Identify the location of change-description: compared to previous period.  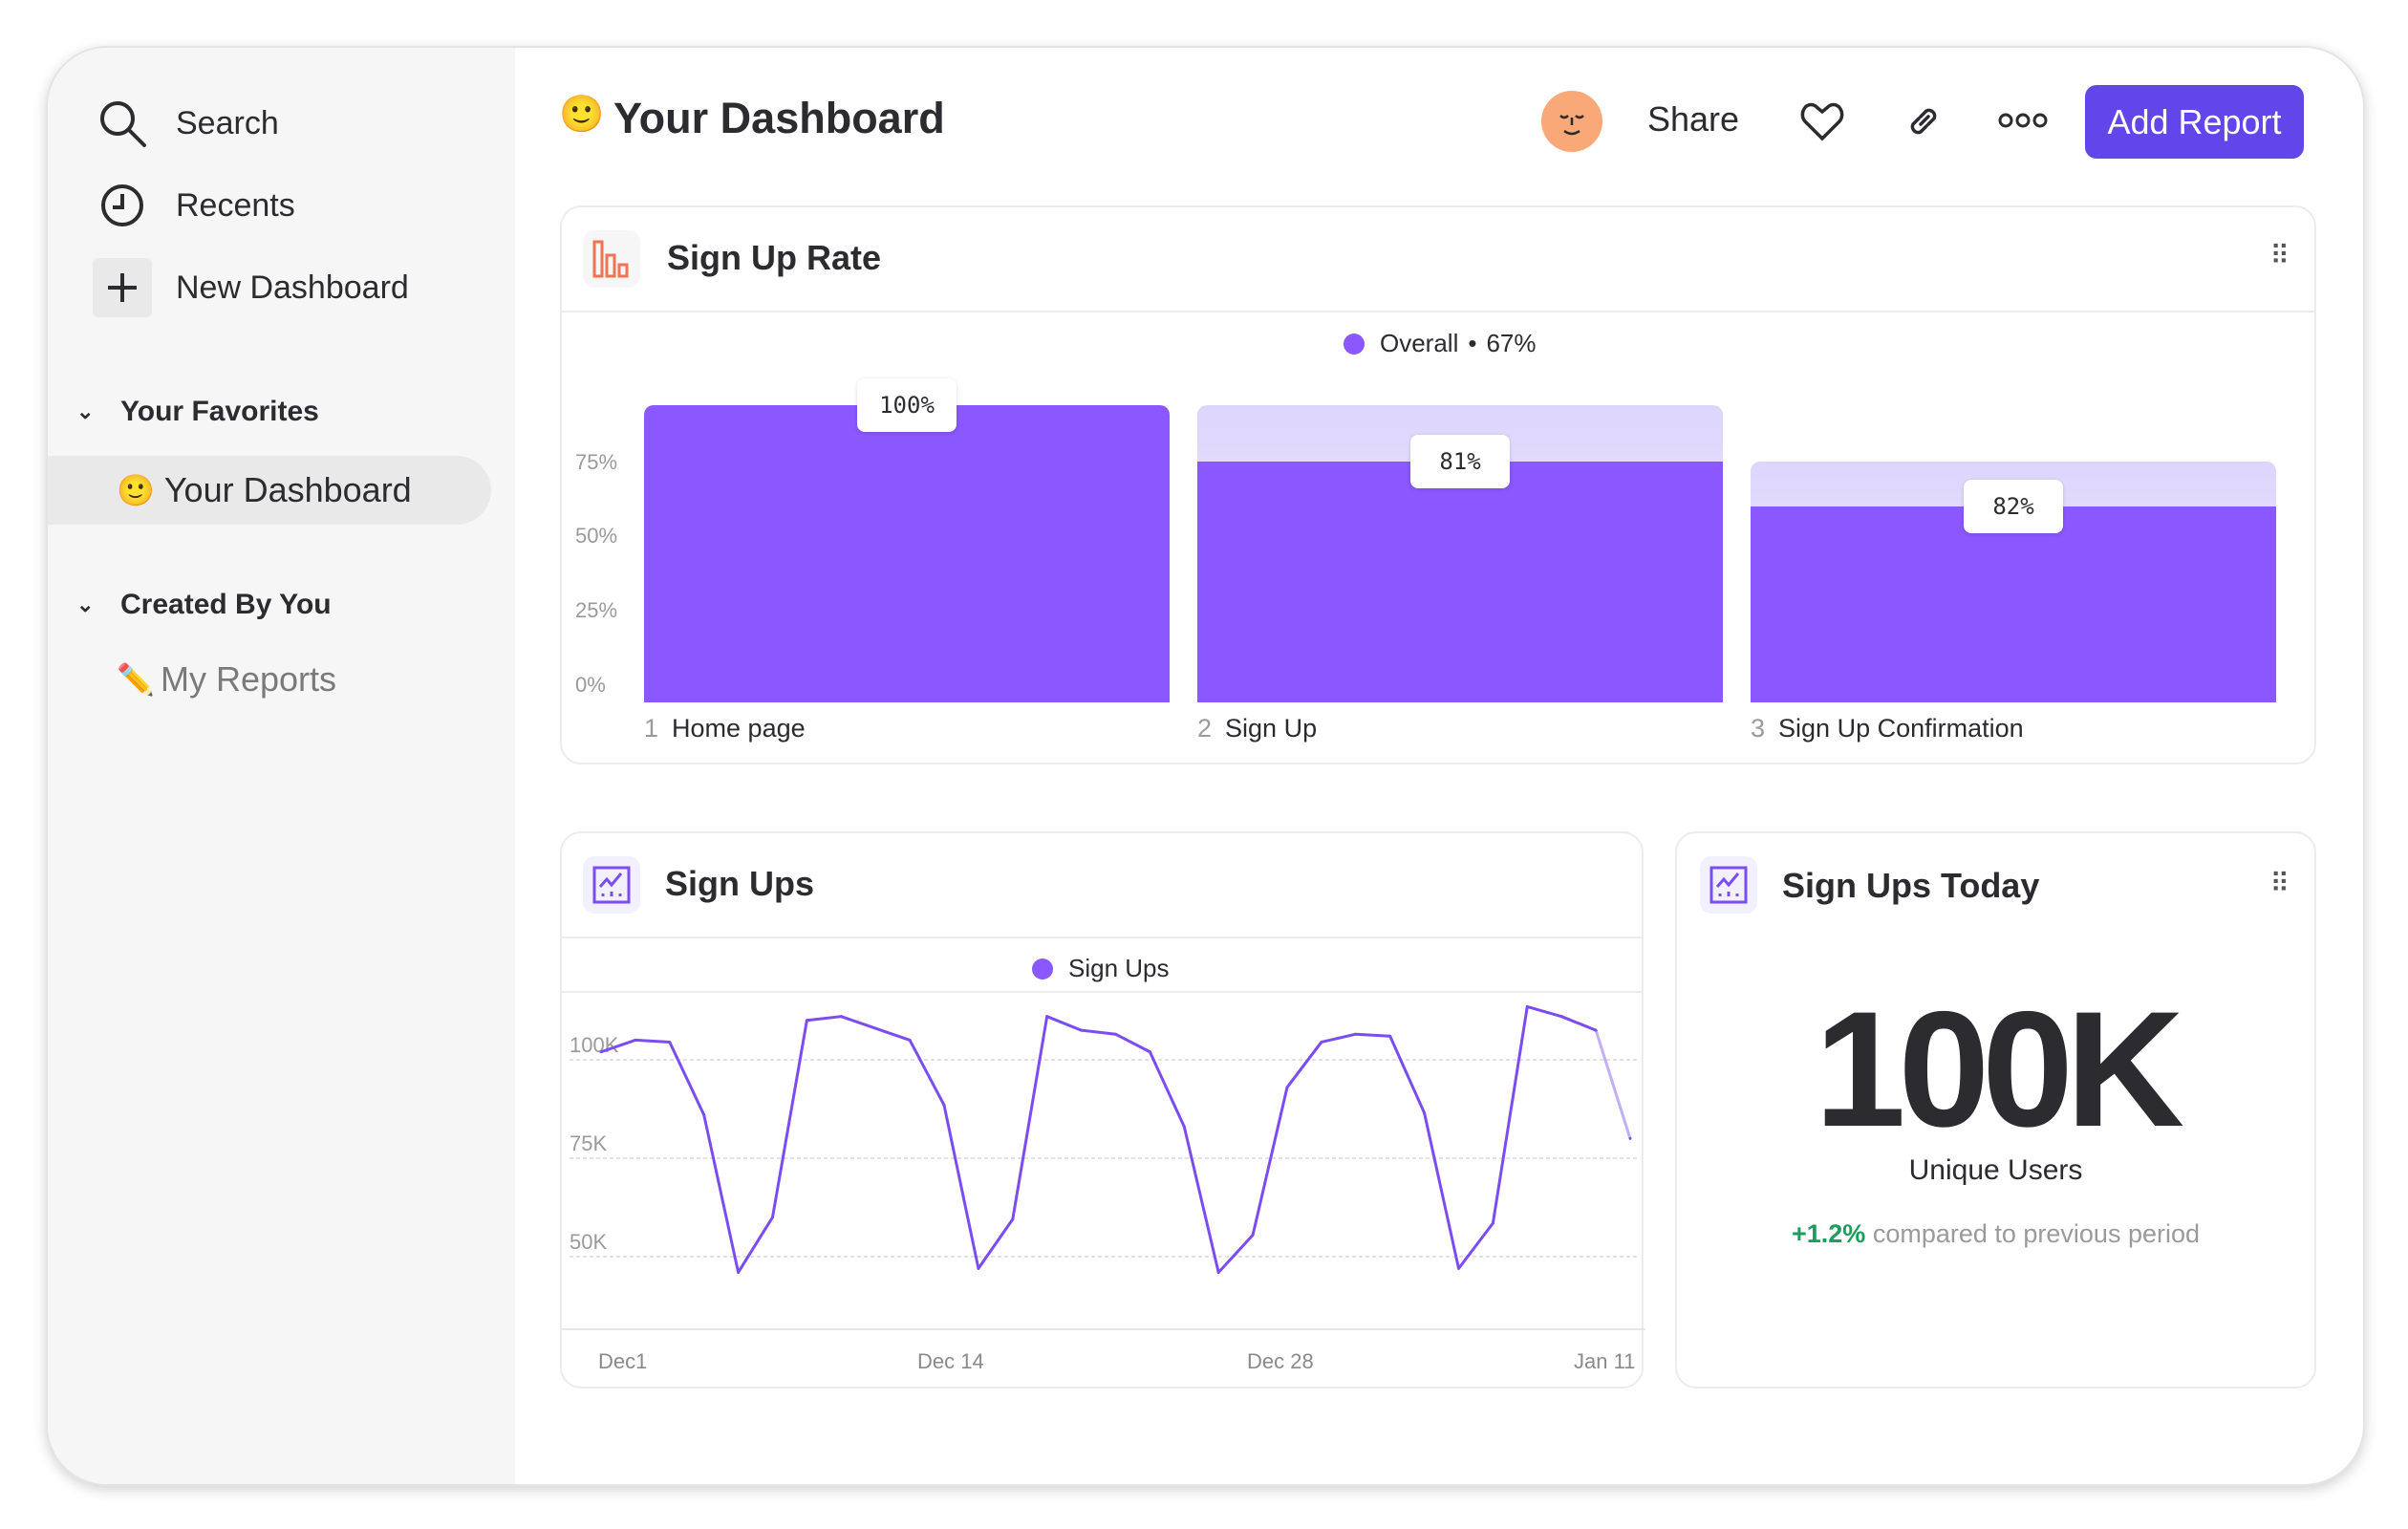
(2037, 1233).